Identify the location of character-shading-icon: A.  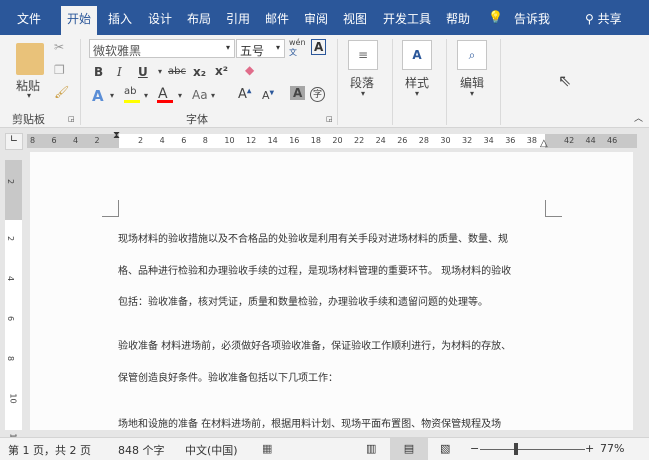
(298, 93).